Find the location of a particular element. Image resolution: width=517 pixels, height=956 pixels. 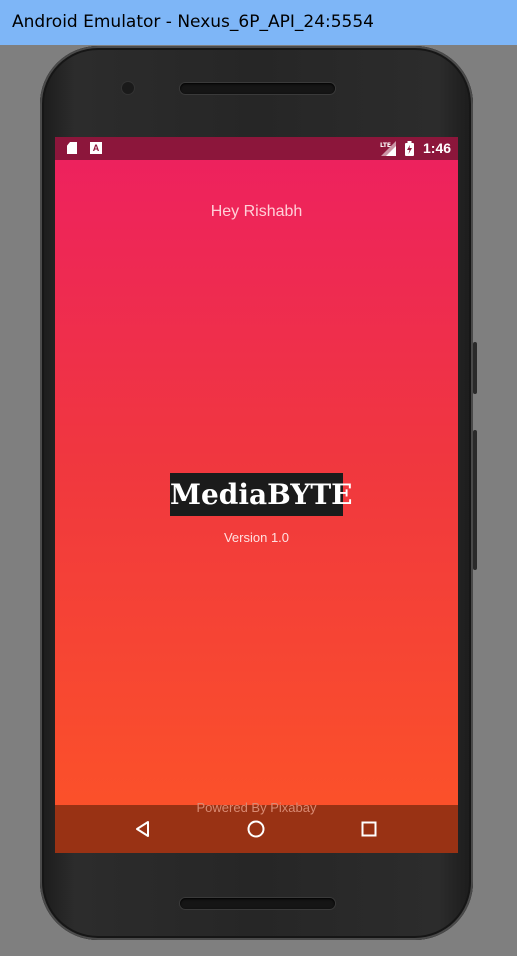

front-camera is located at coordinates (128, 88).